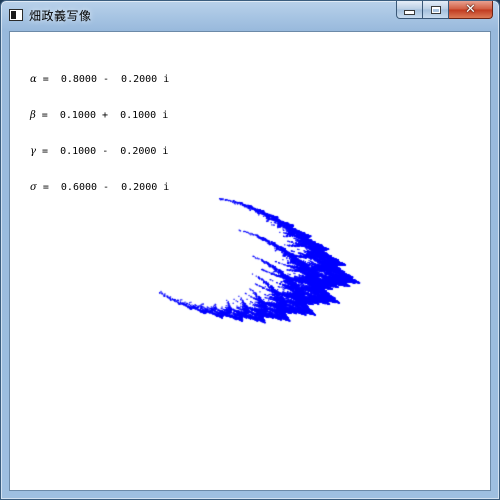 This screenshot has width=500, height=500. I want to click on caption-buttons: ✕, so click(444, 10).